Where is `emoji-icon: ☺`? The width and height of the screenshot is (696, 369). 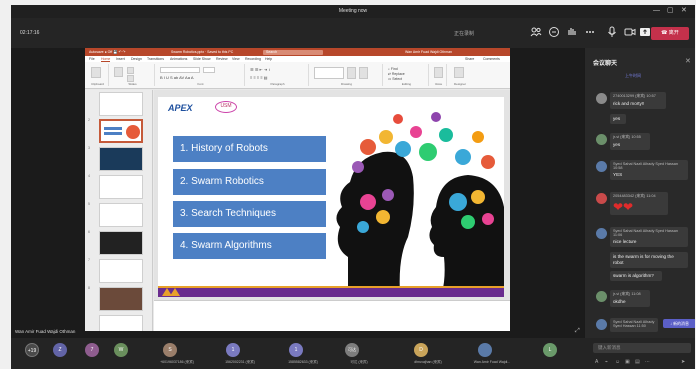 emoji-icon: ☺ is located at coordinates (617, 362).